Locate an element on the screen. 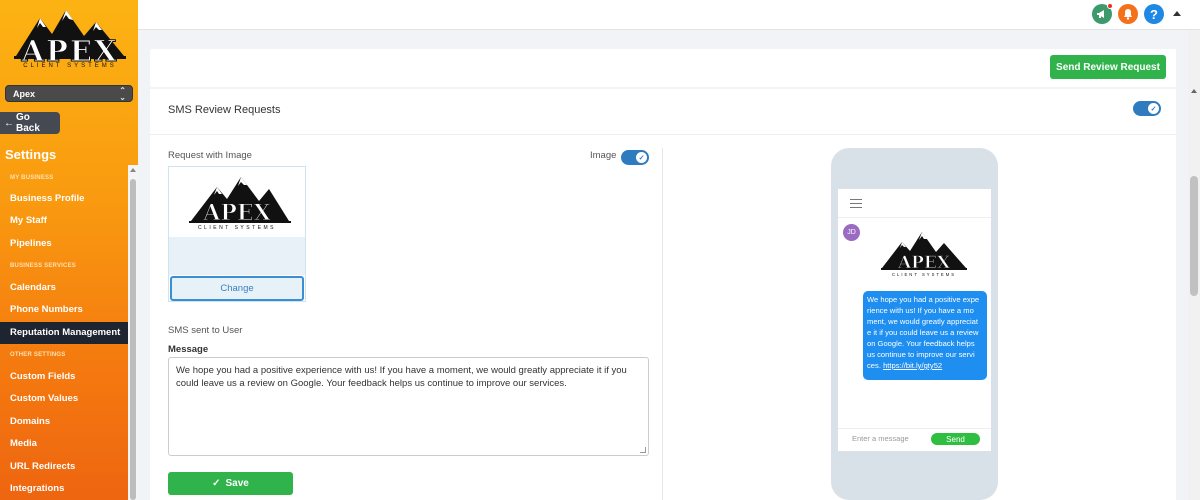  sidebar-item-media: Media is located at coordinates (64, 444).